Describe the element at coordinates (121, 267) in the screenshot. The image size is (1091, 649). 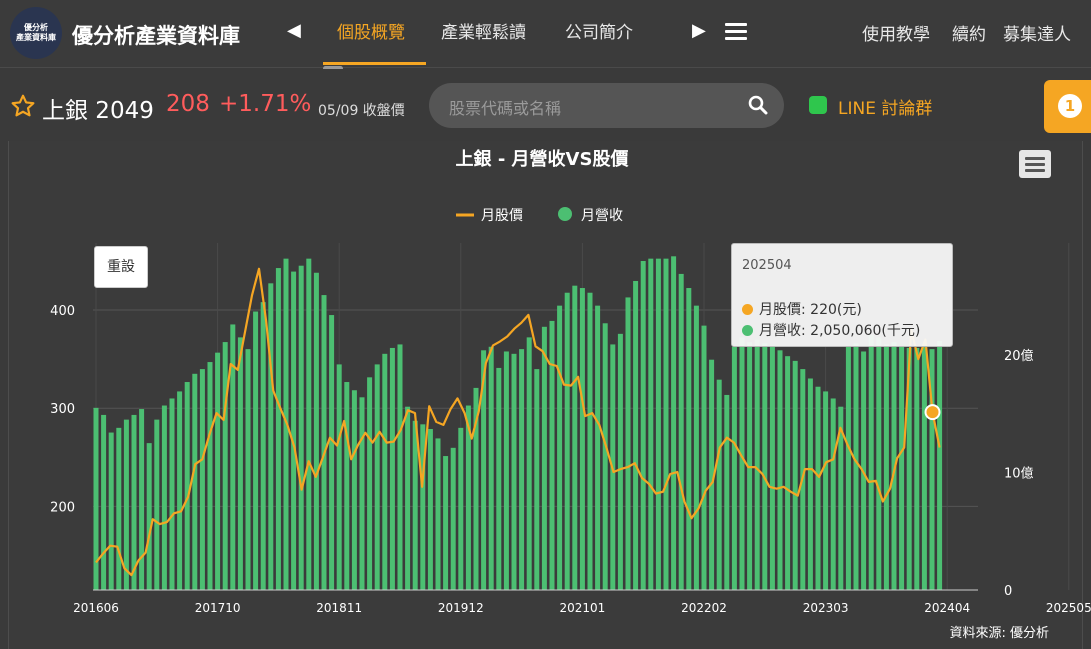
I see `zoom-reset-button: 重設` at that location.